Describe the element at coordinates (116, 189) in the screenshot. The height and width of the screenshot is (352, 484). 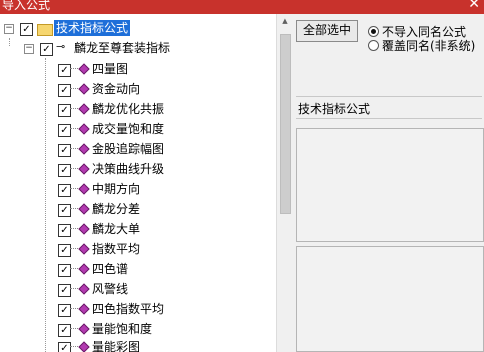
I see `tree-item-label: 中期方向` at that location.